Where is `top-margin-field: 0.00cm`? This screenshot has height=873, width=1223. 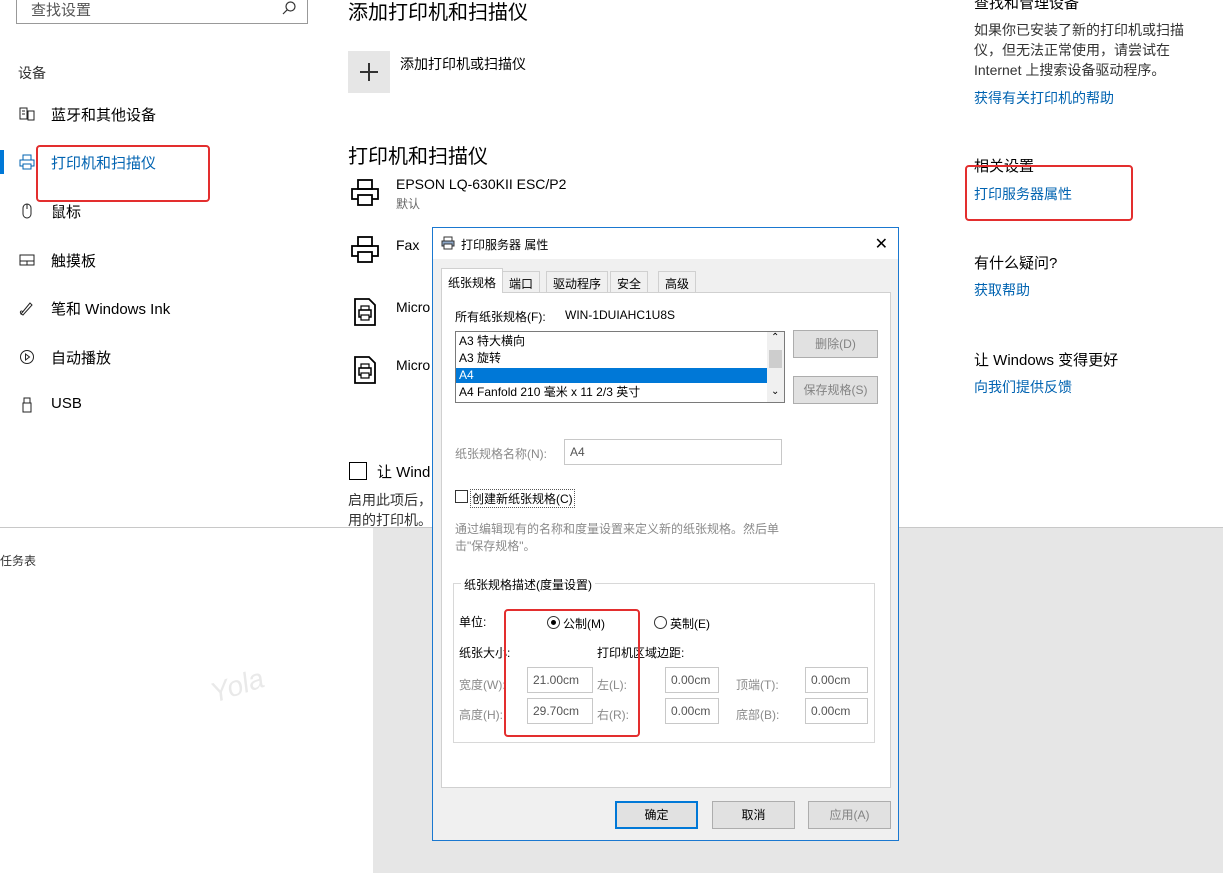 top-margin-field: 0.00cm is located at coordinates (836, 680).